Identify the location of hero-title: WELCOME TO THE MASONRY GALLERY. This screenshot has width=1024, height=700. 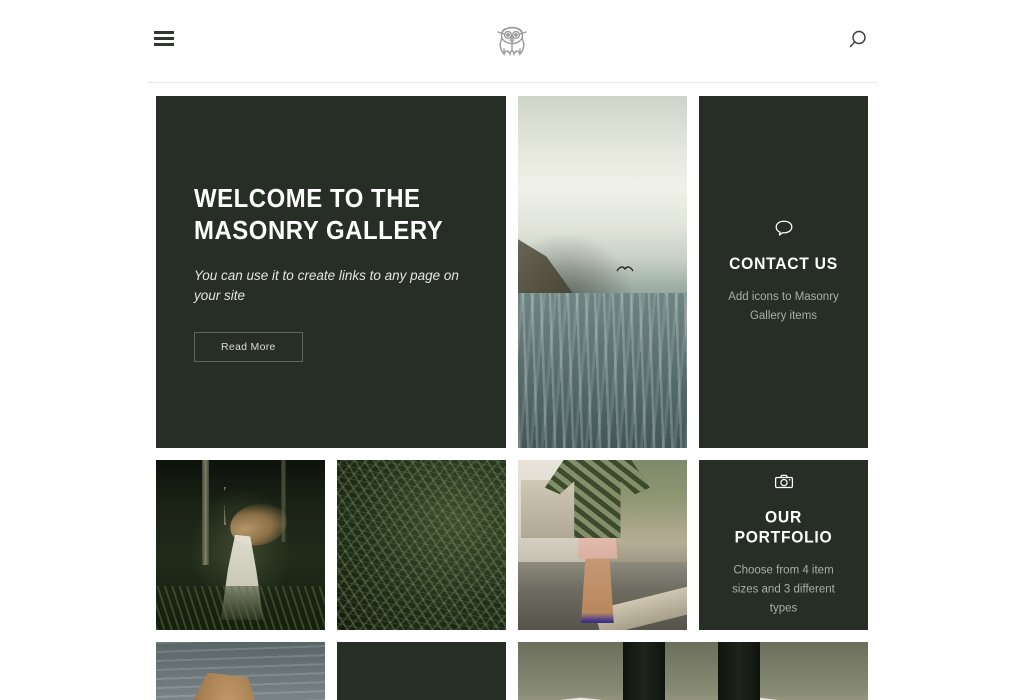
(322, 214).